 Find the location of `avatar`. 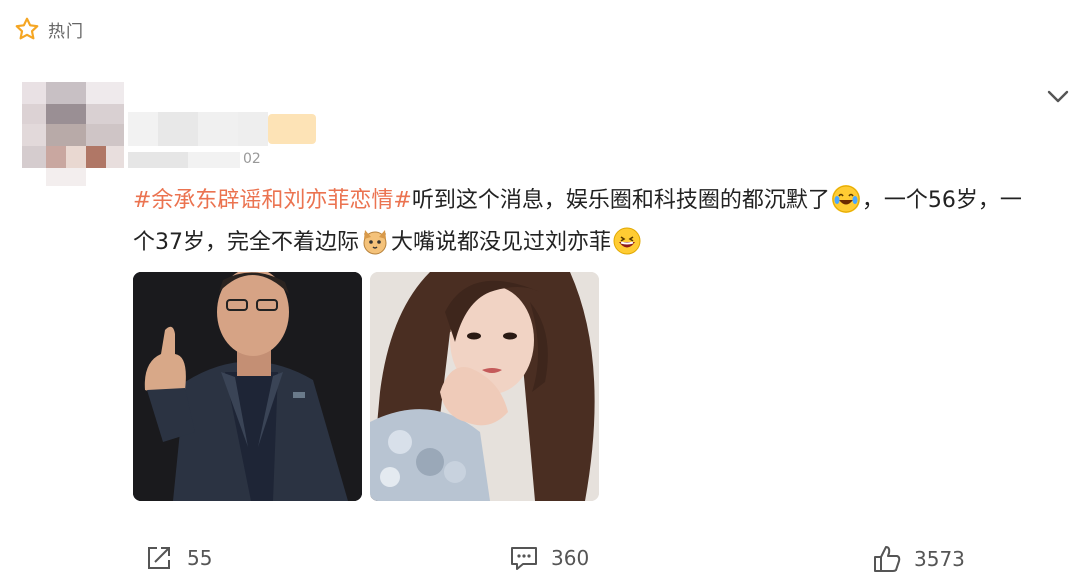

avatar is located at coordinates (73, 134).